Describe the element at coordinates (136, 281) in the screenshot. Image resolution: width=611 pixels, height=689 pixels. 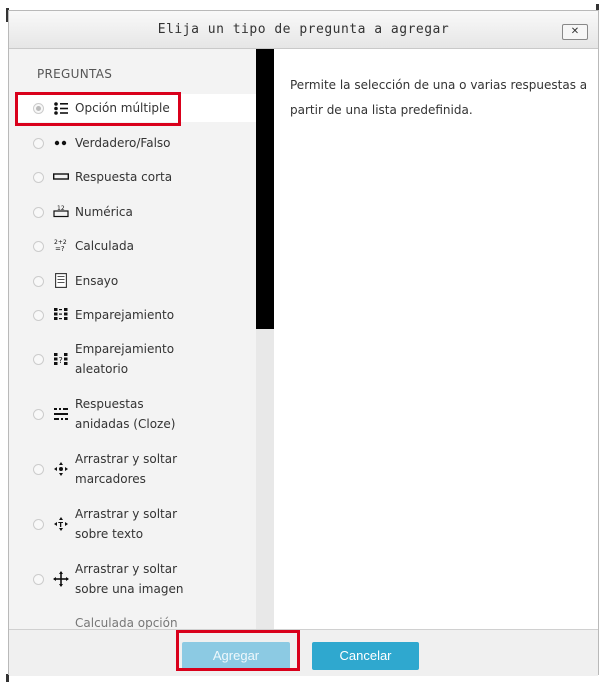
I see `option-essay: Ensayo` at that location.